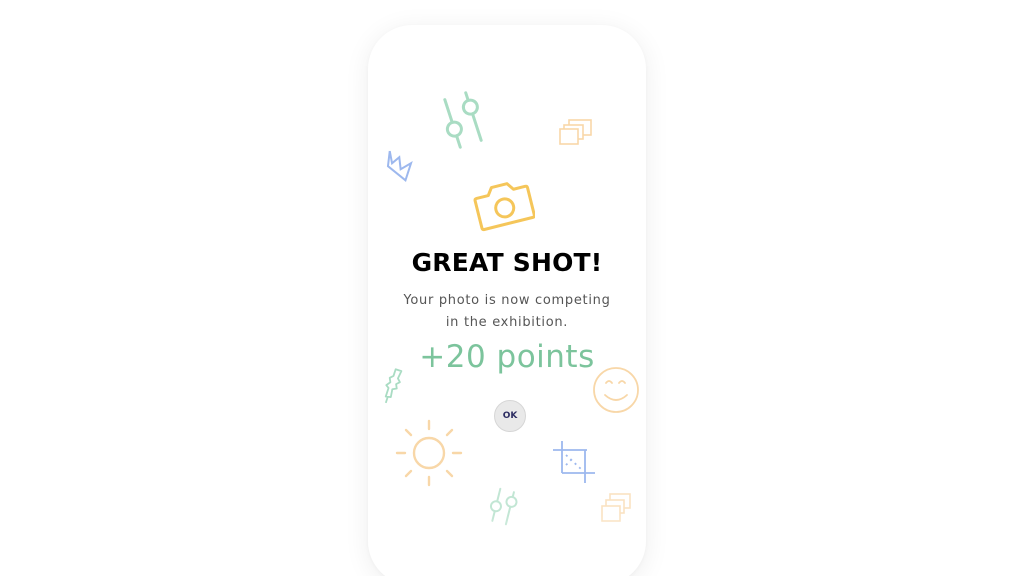 The image size is (1024, 576). What do you see at coordinates (510, 416) in the screenshot?
I see `ok-button: OK` at bounding box center [510, 416].